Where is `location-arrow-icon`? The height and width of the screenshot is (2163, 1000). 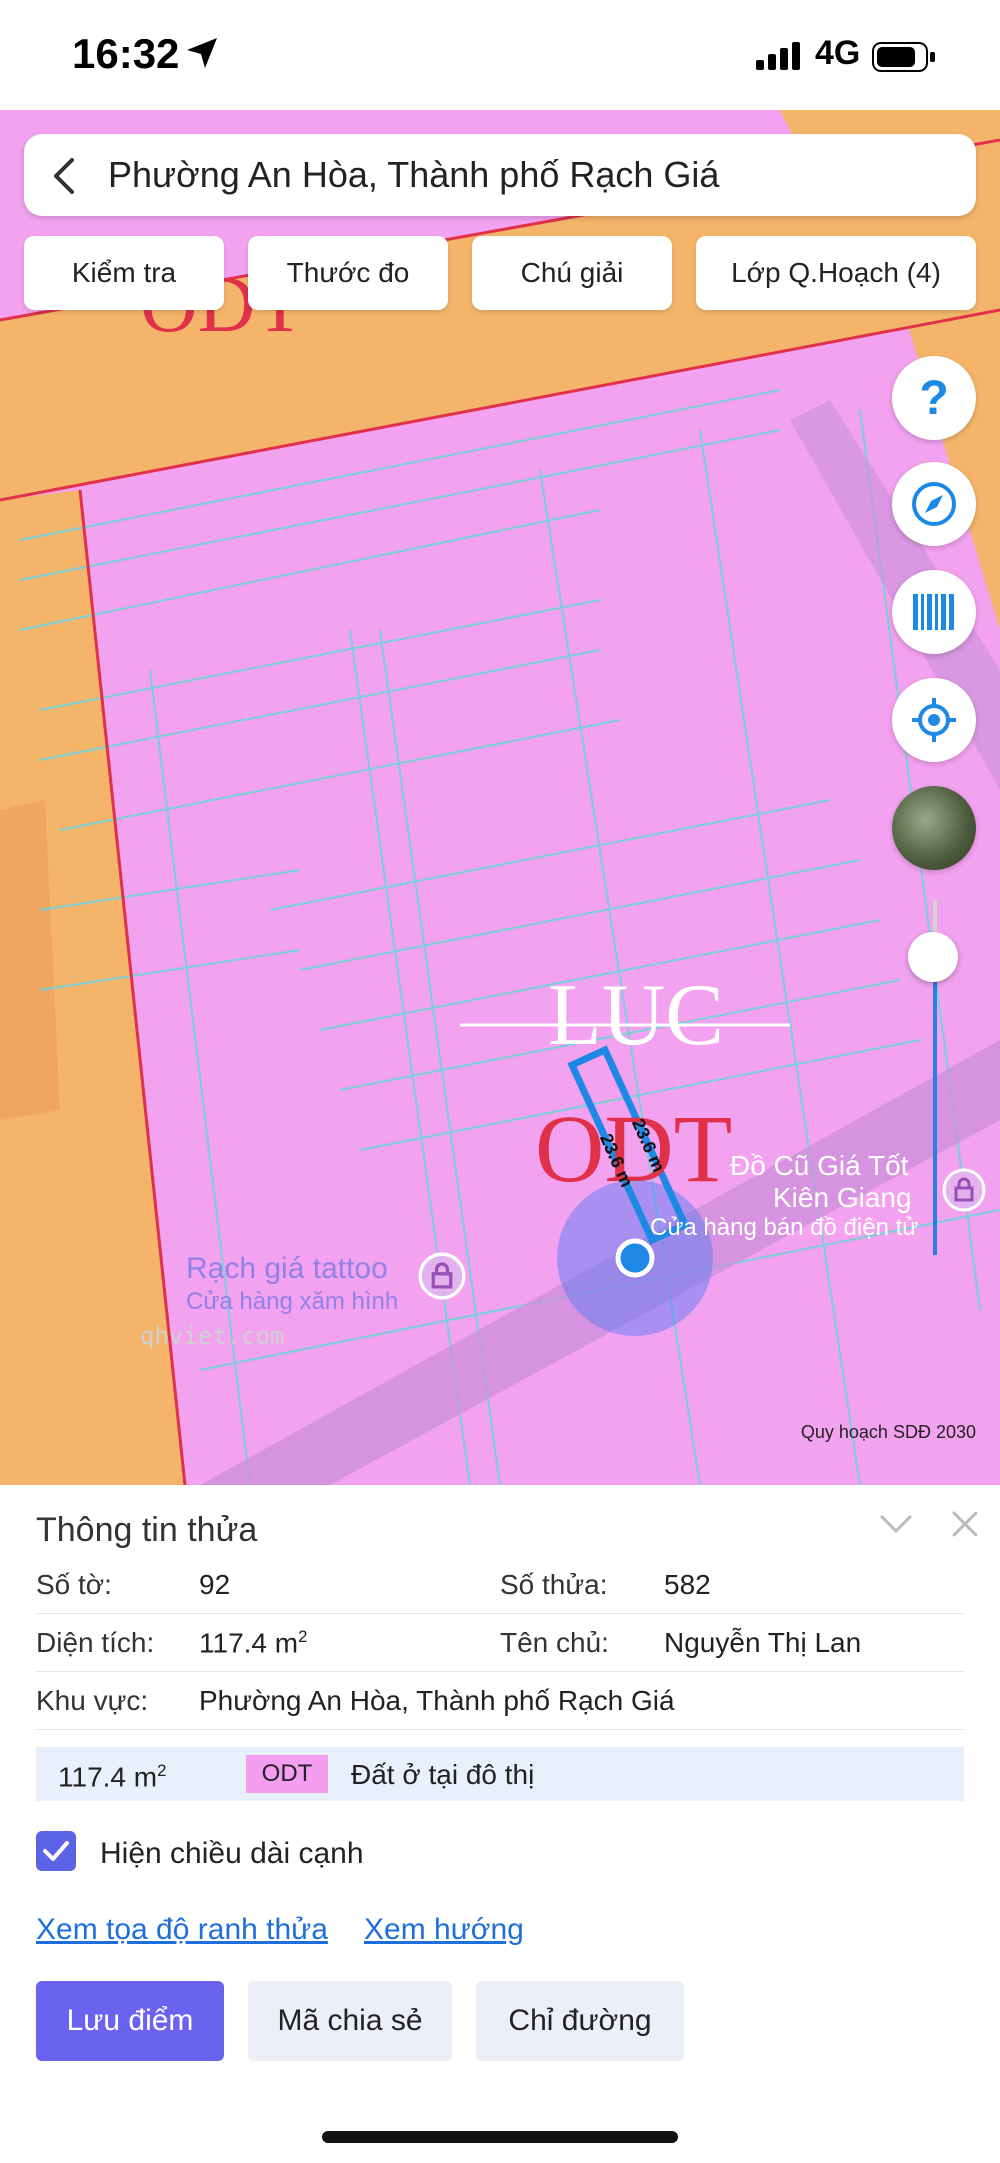
location-arrow-icon is located at coordinates (202, 53).